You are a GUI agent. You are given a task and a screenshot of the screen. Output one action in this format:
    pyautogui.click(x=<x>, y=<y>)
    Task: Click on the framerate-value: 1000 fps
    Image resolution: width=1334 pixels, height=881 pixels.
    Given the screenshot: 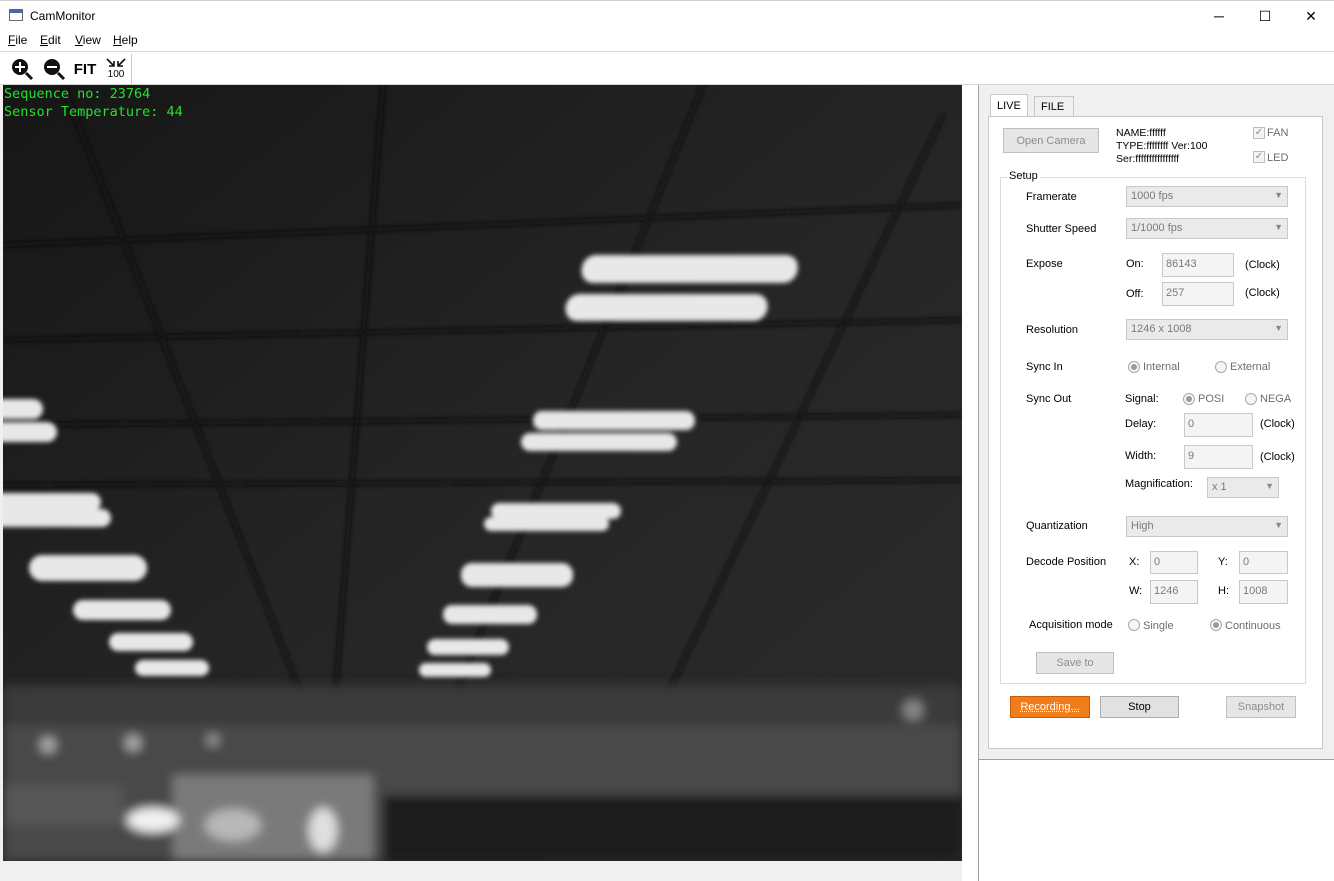 What is the action you would take?
    pyautogui.click(x=1152, y=196)
    